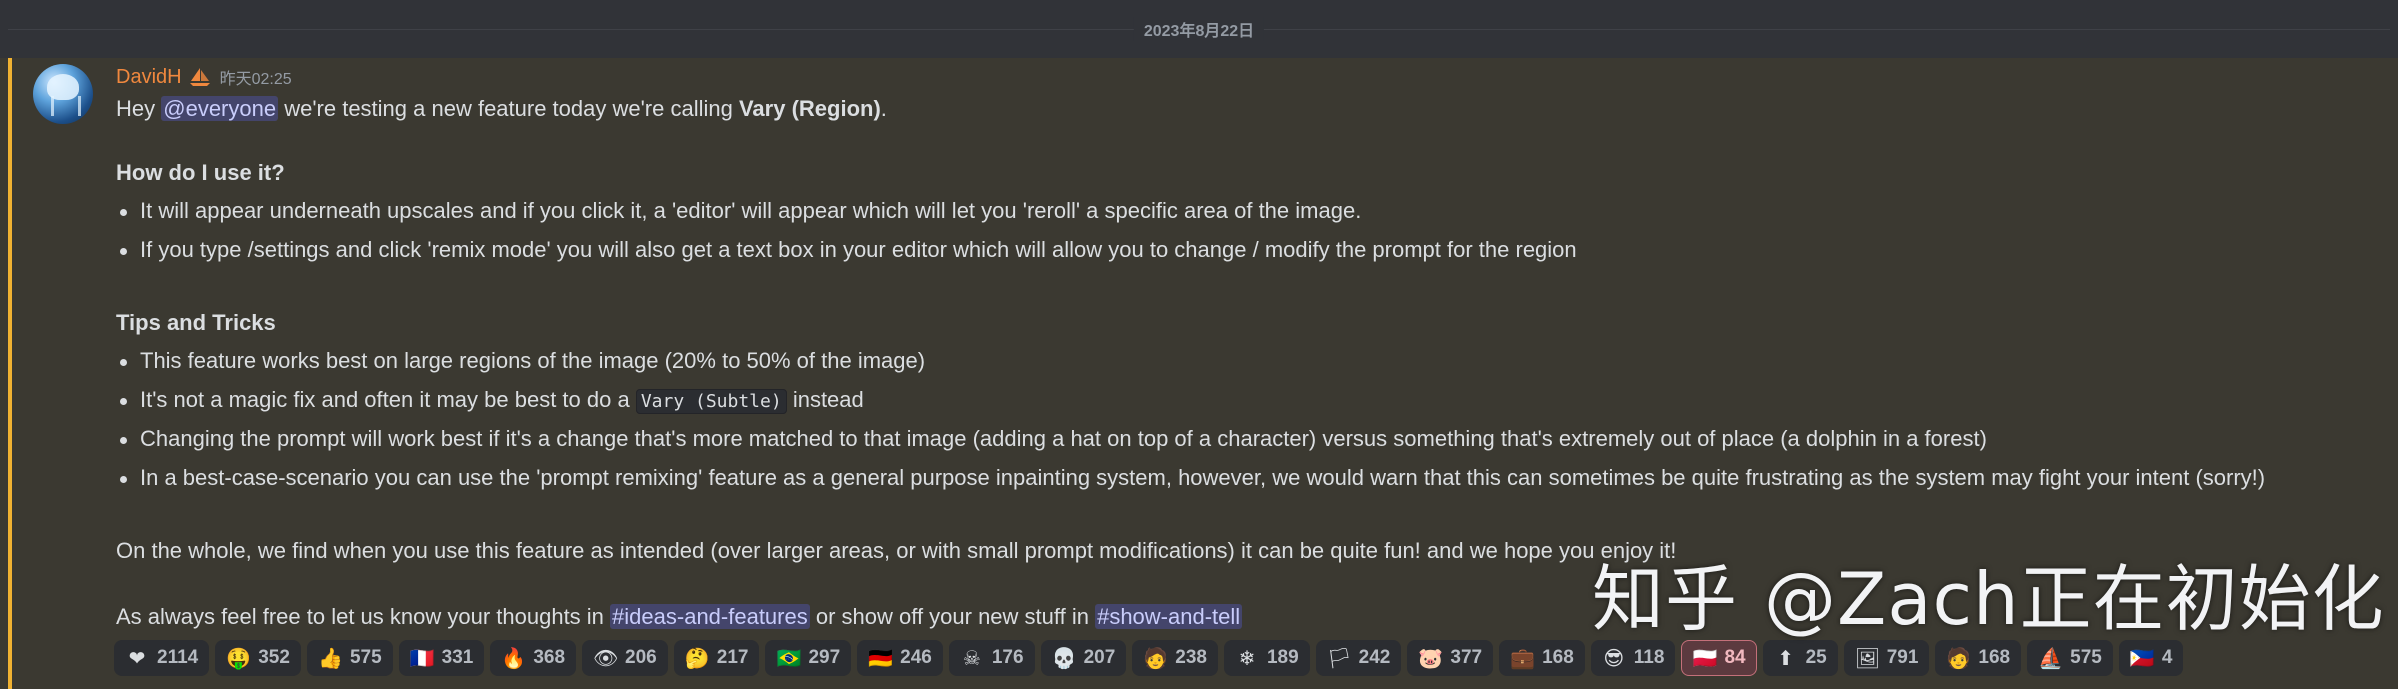 This screenshot has width=2398, height=689. Describe the element at coordinates (63, 94) in the screenshot. I see `avatar` at that location.